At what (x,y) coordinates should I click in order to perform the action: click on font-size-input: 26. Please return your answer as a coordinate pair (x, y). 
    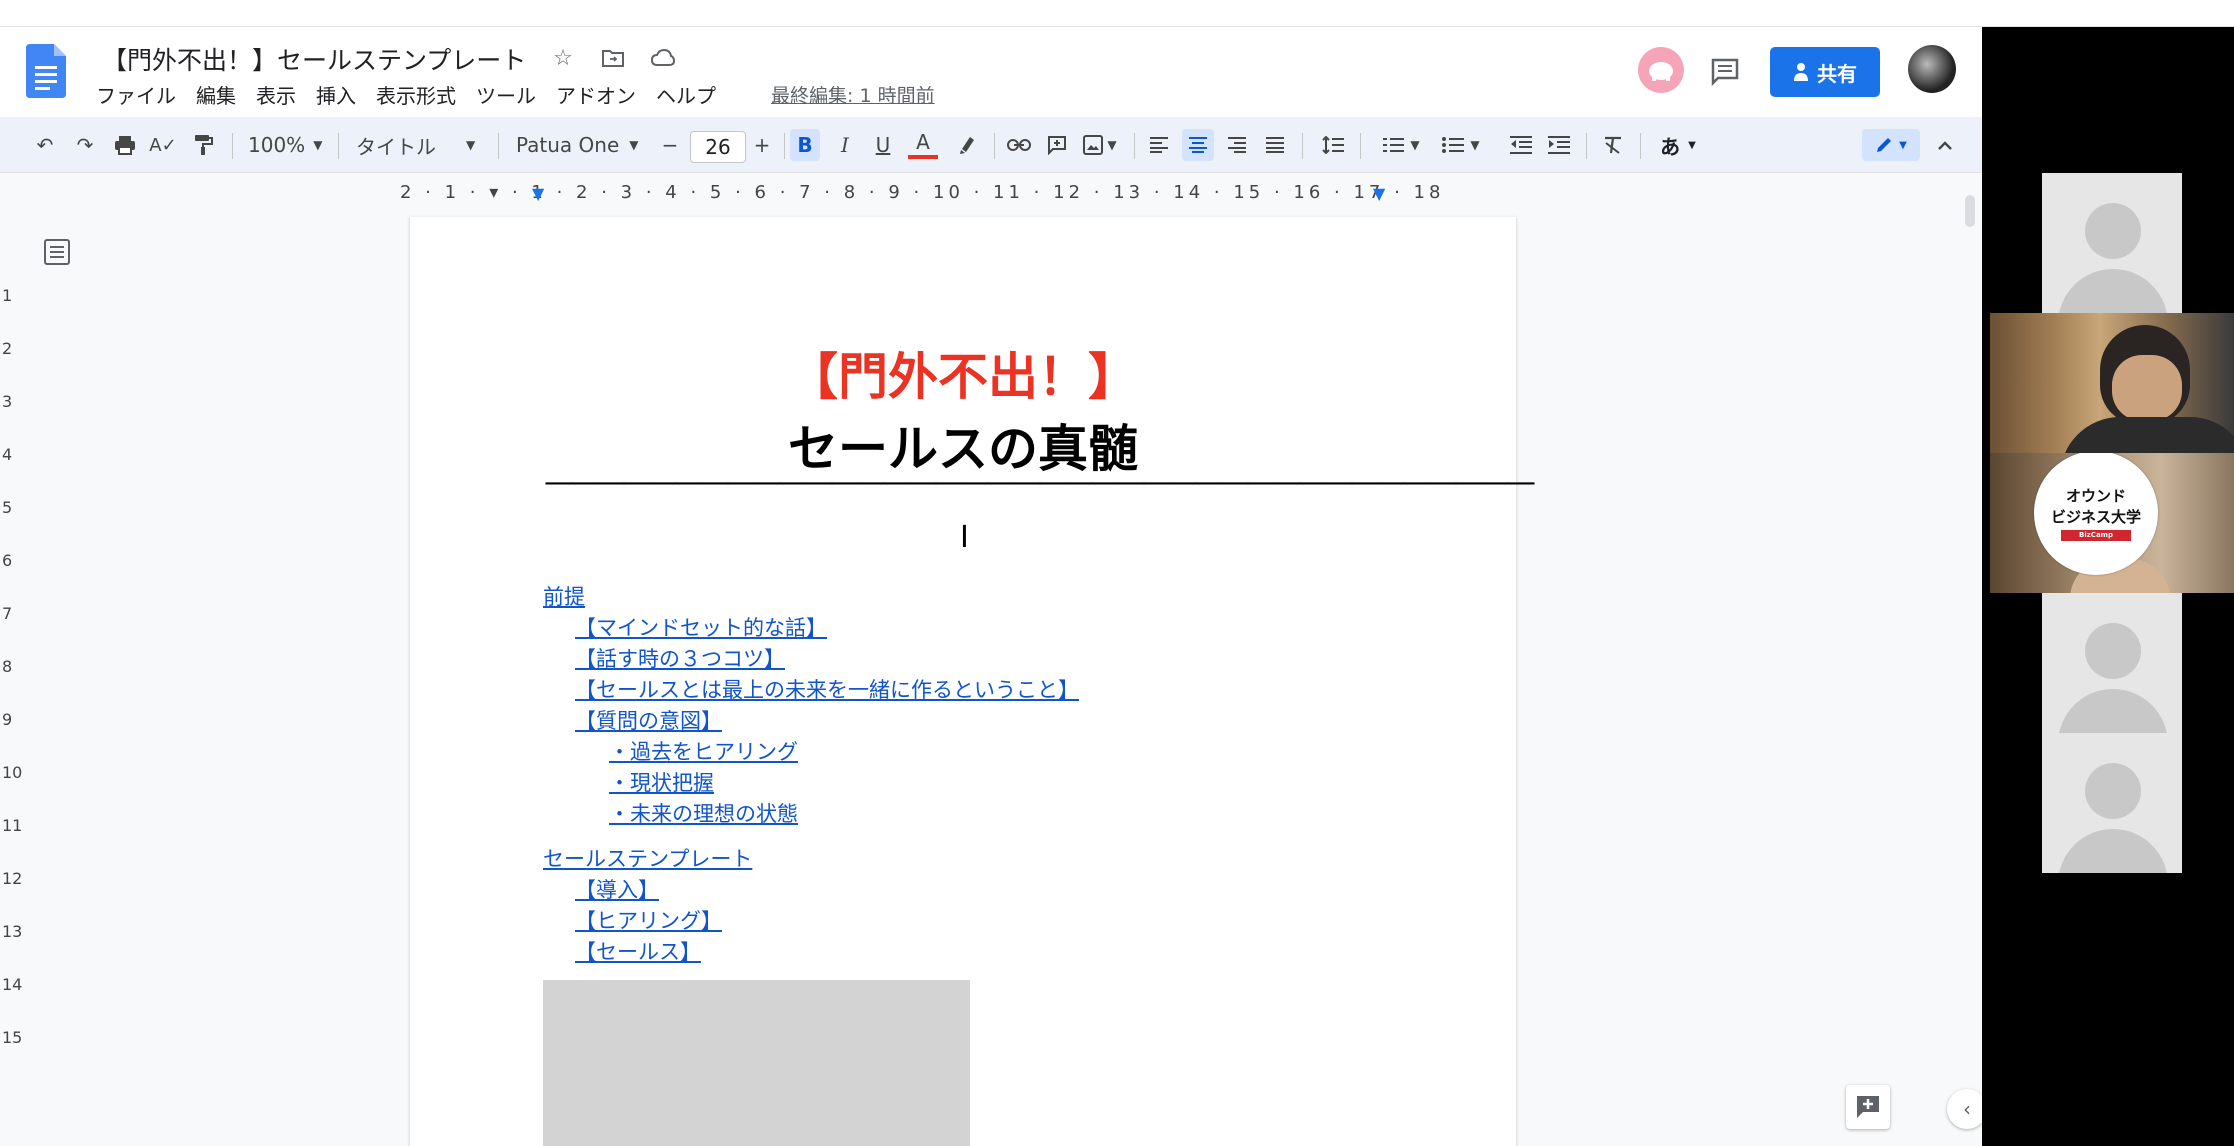
    Looking at the image, I should click on (718, 147).